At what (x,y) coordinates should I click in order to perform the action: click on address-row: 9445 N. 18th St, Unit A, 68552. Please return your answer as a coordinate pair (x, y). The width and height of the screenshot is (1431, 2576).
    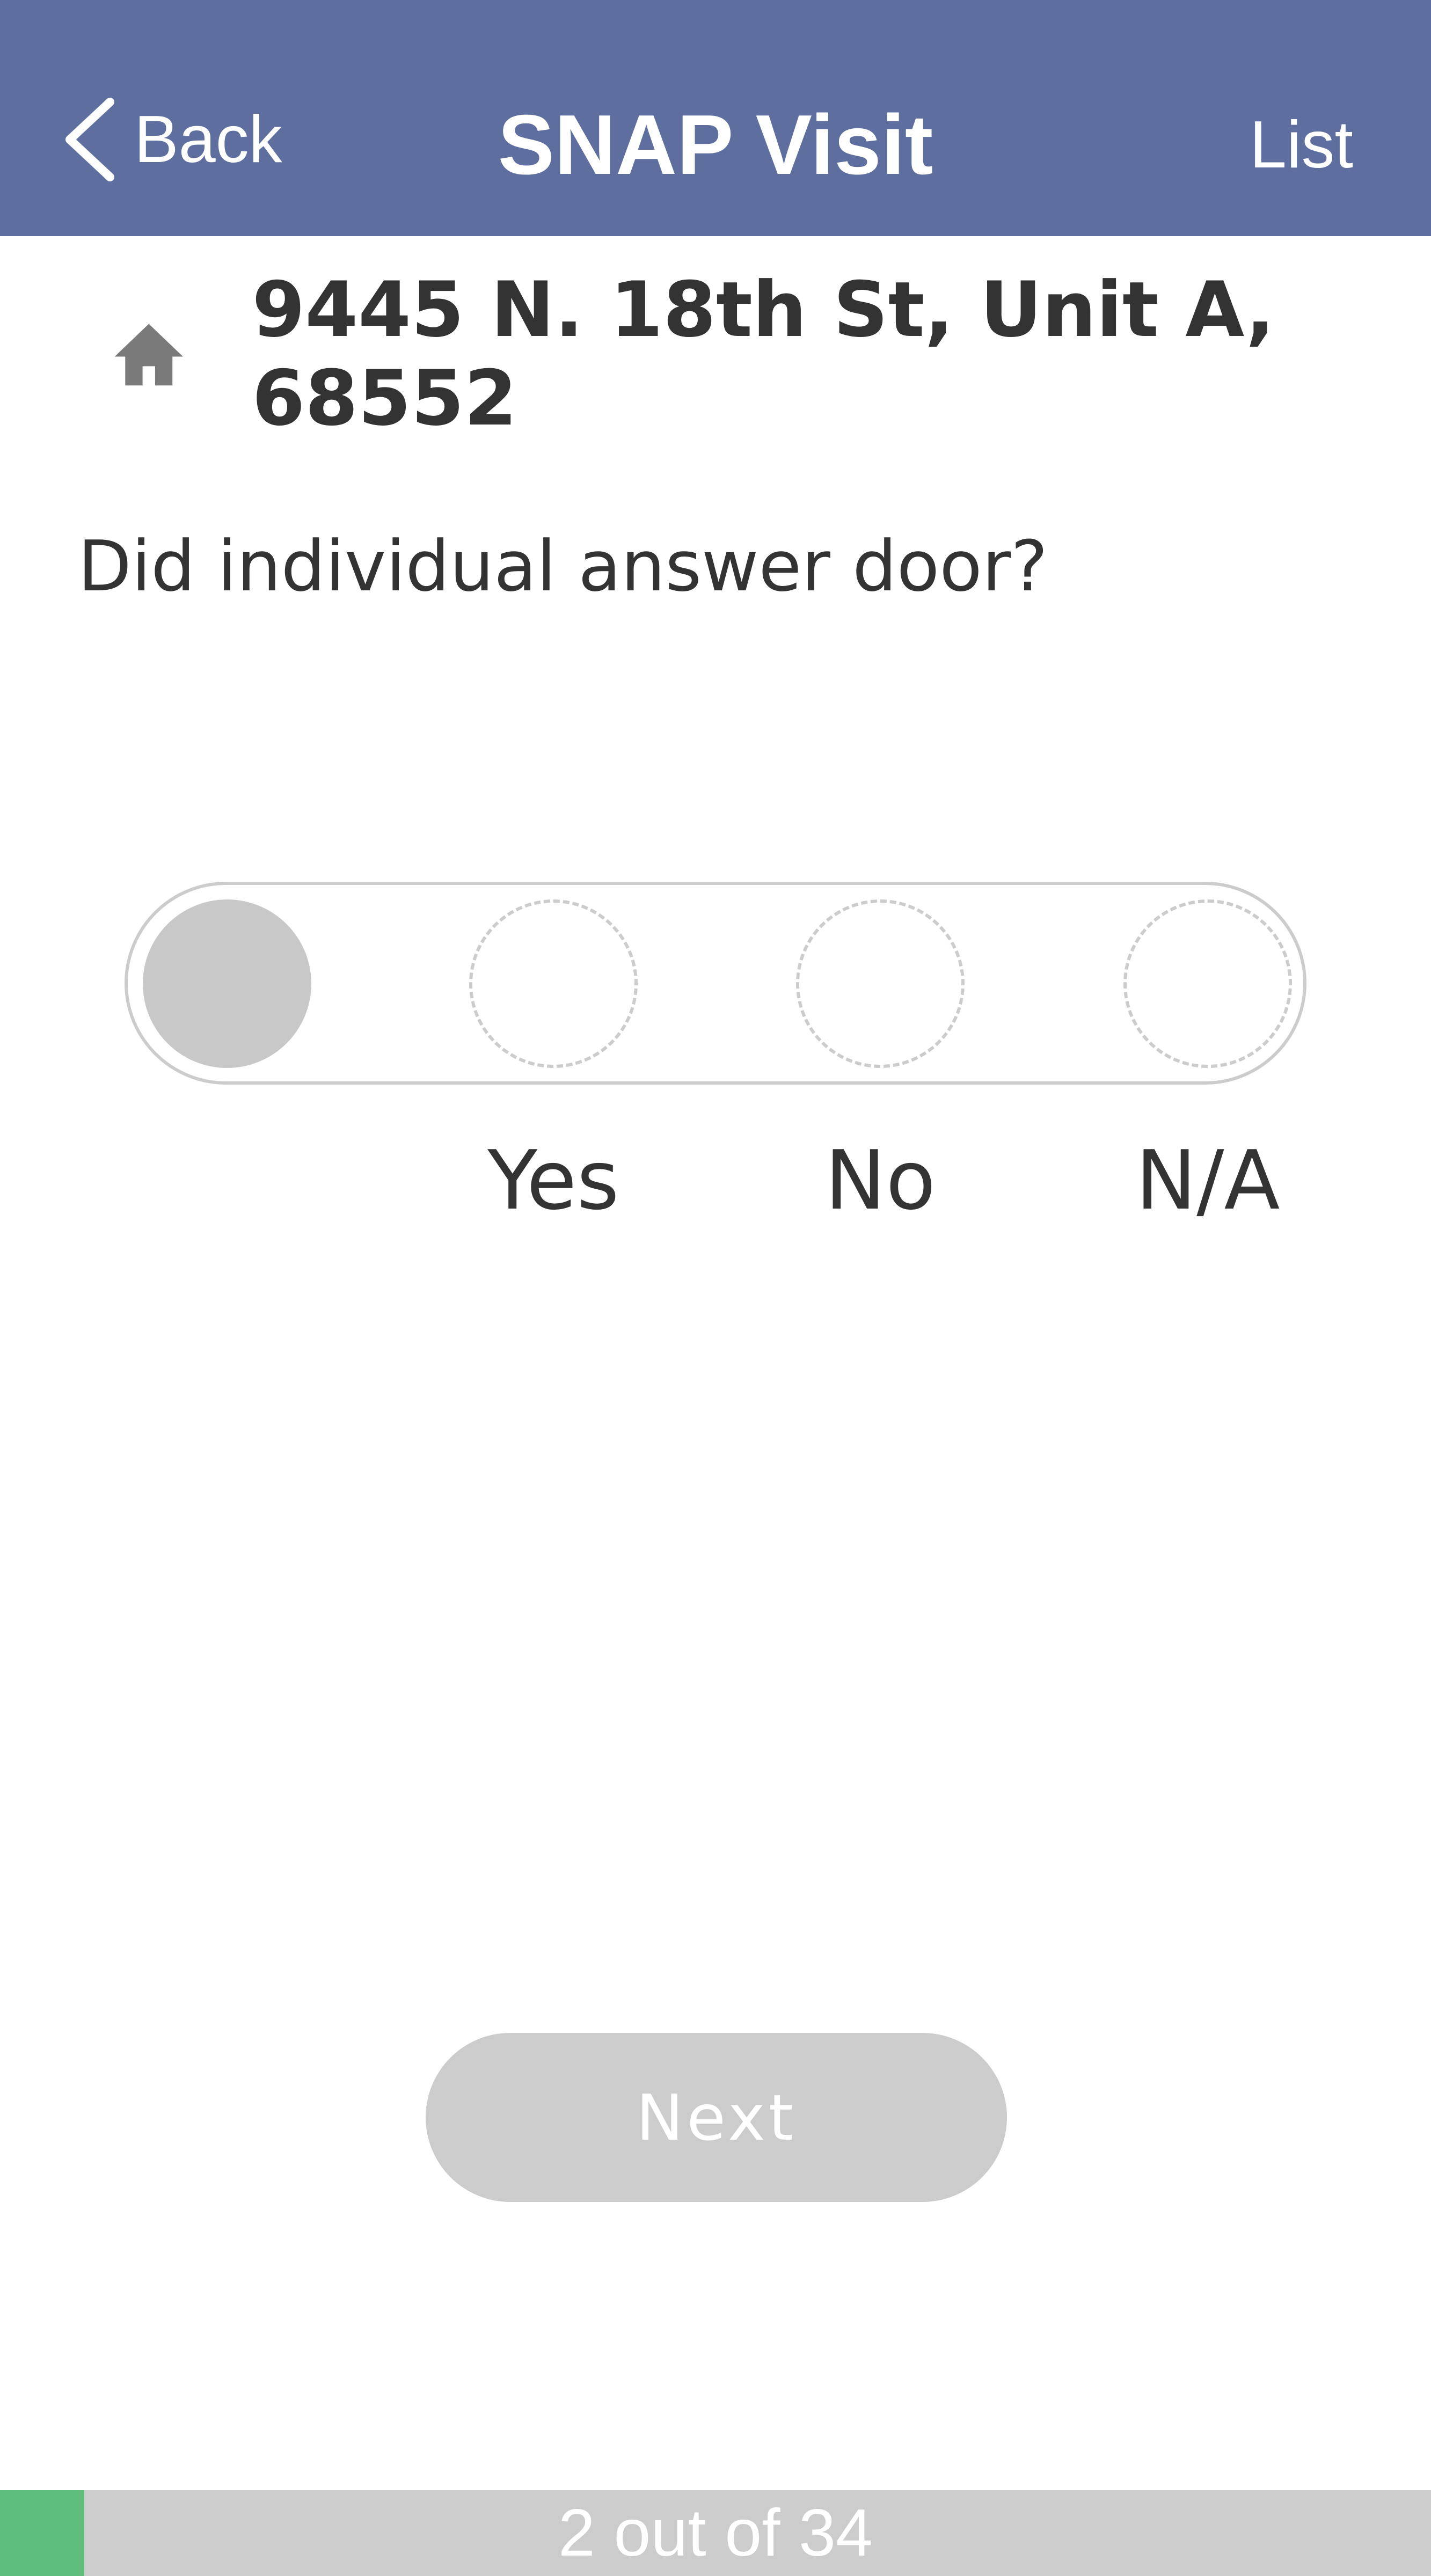
    Looking at the image, I should click on (772, 354).